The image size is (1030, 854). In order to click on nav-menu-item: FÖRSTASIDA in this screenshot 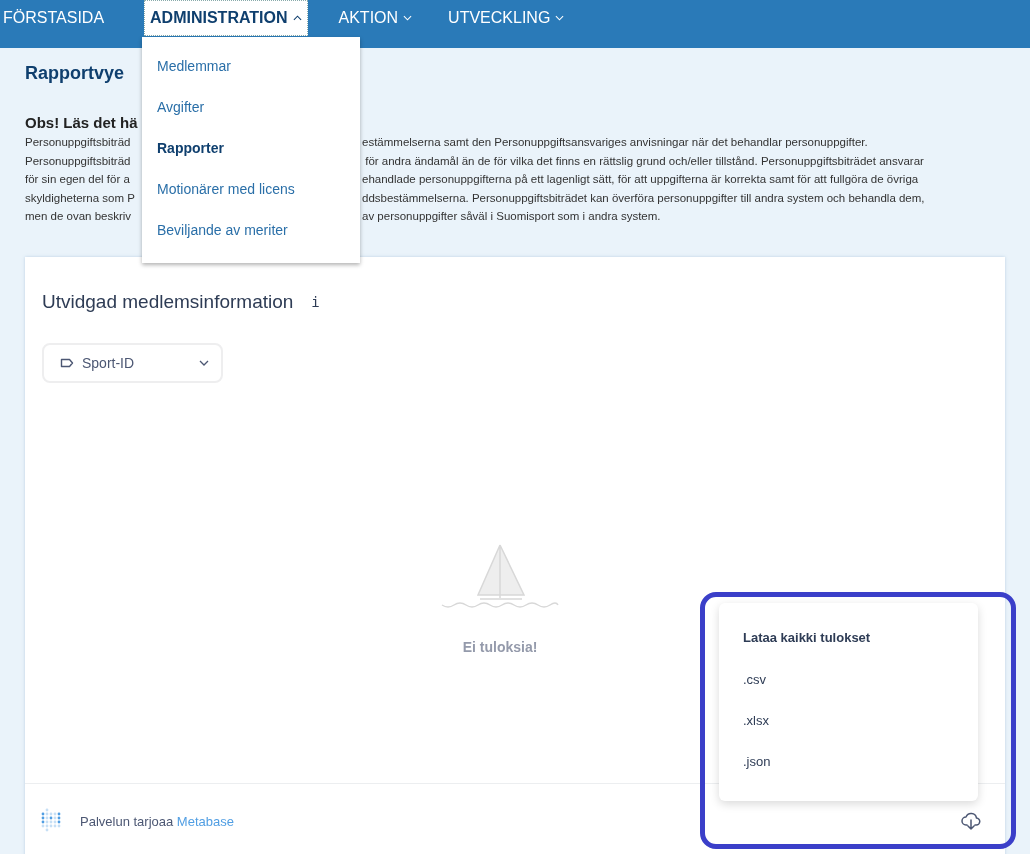, I will do `click(55, 18)`.